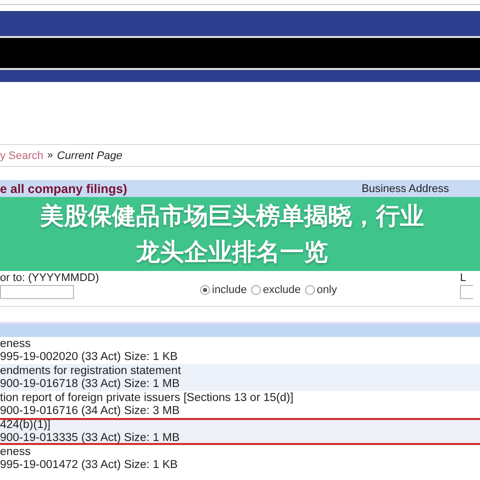 The height and width of the screenshot is (480, 480). What do you see at coordinates (464, 278) in the screenshot?
I see `limit-label: L` at bounding box center [464, 278].